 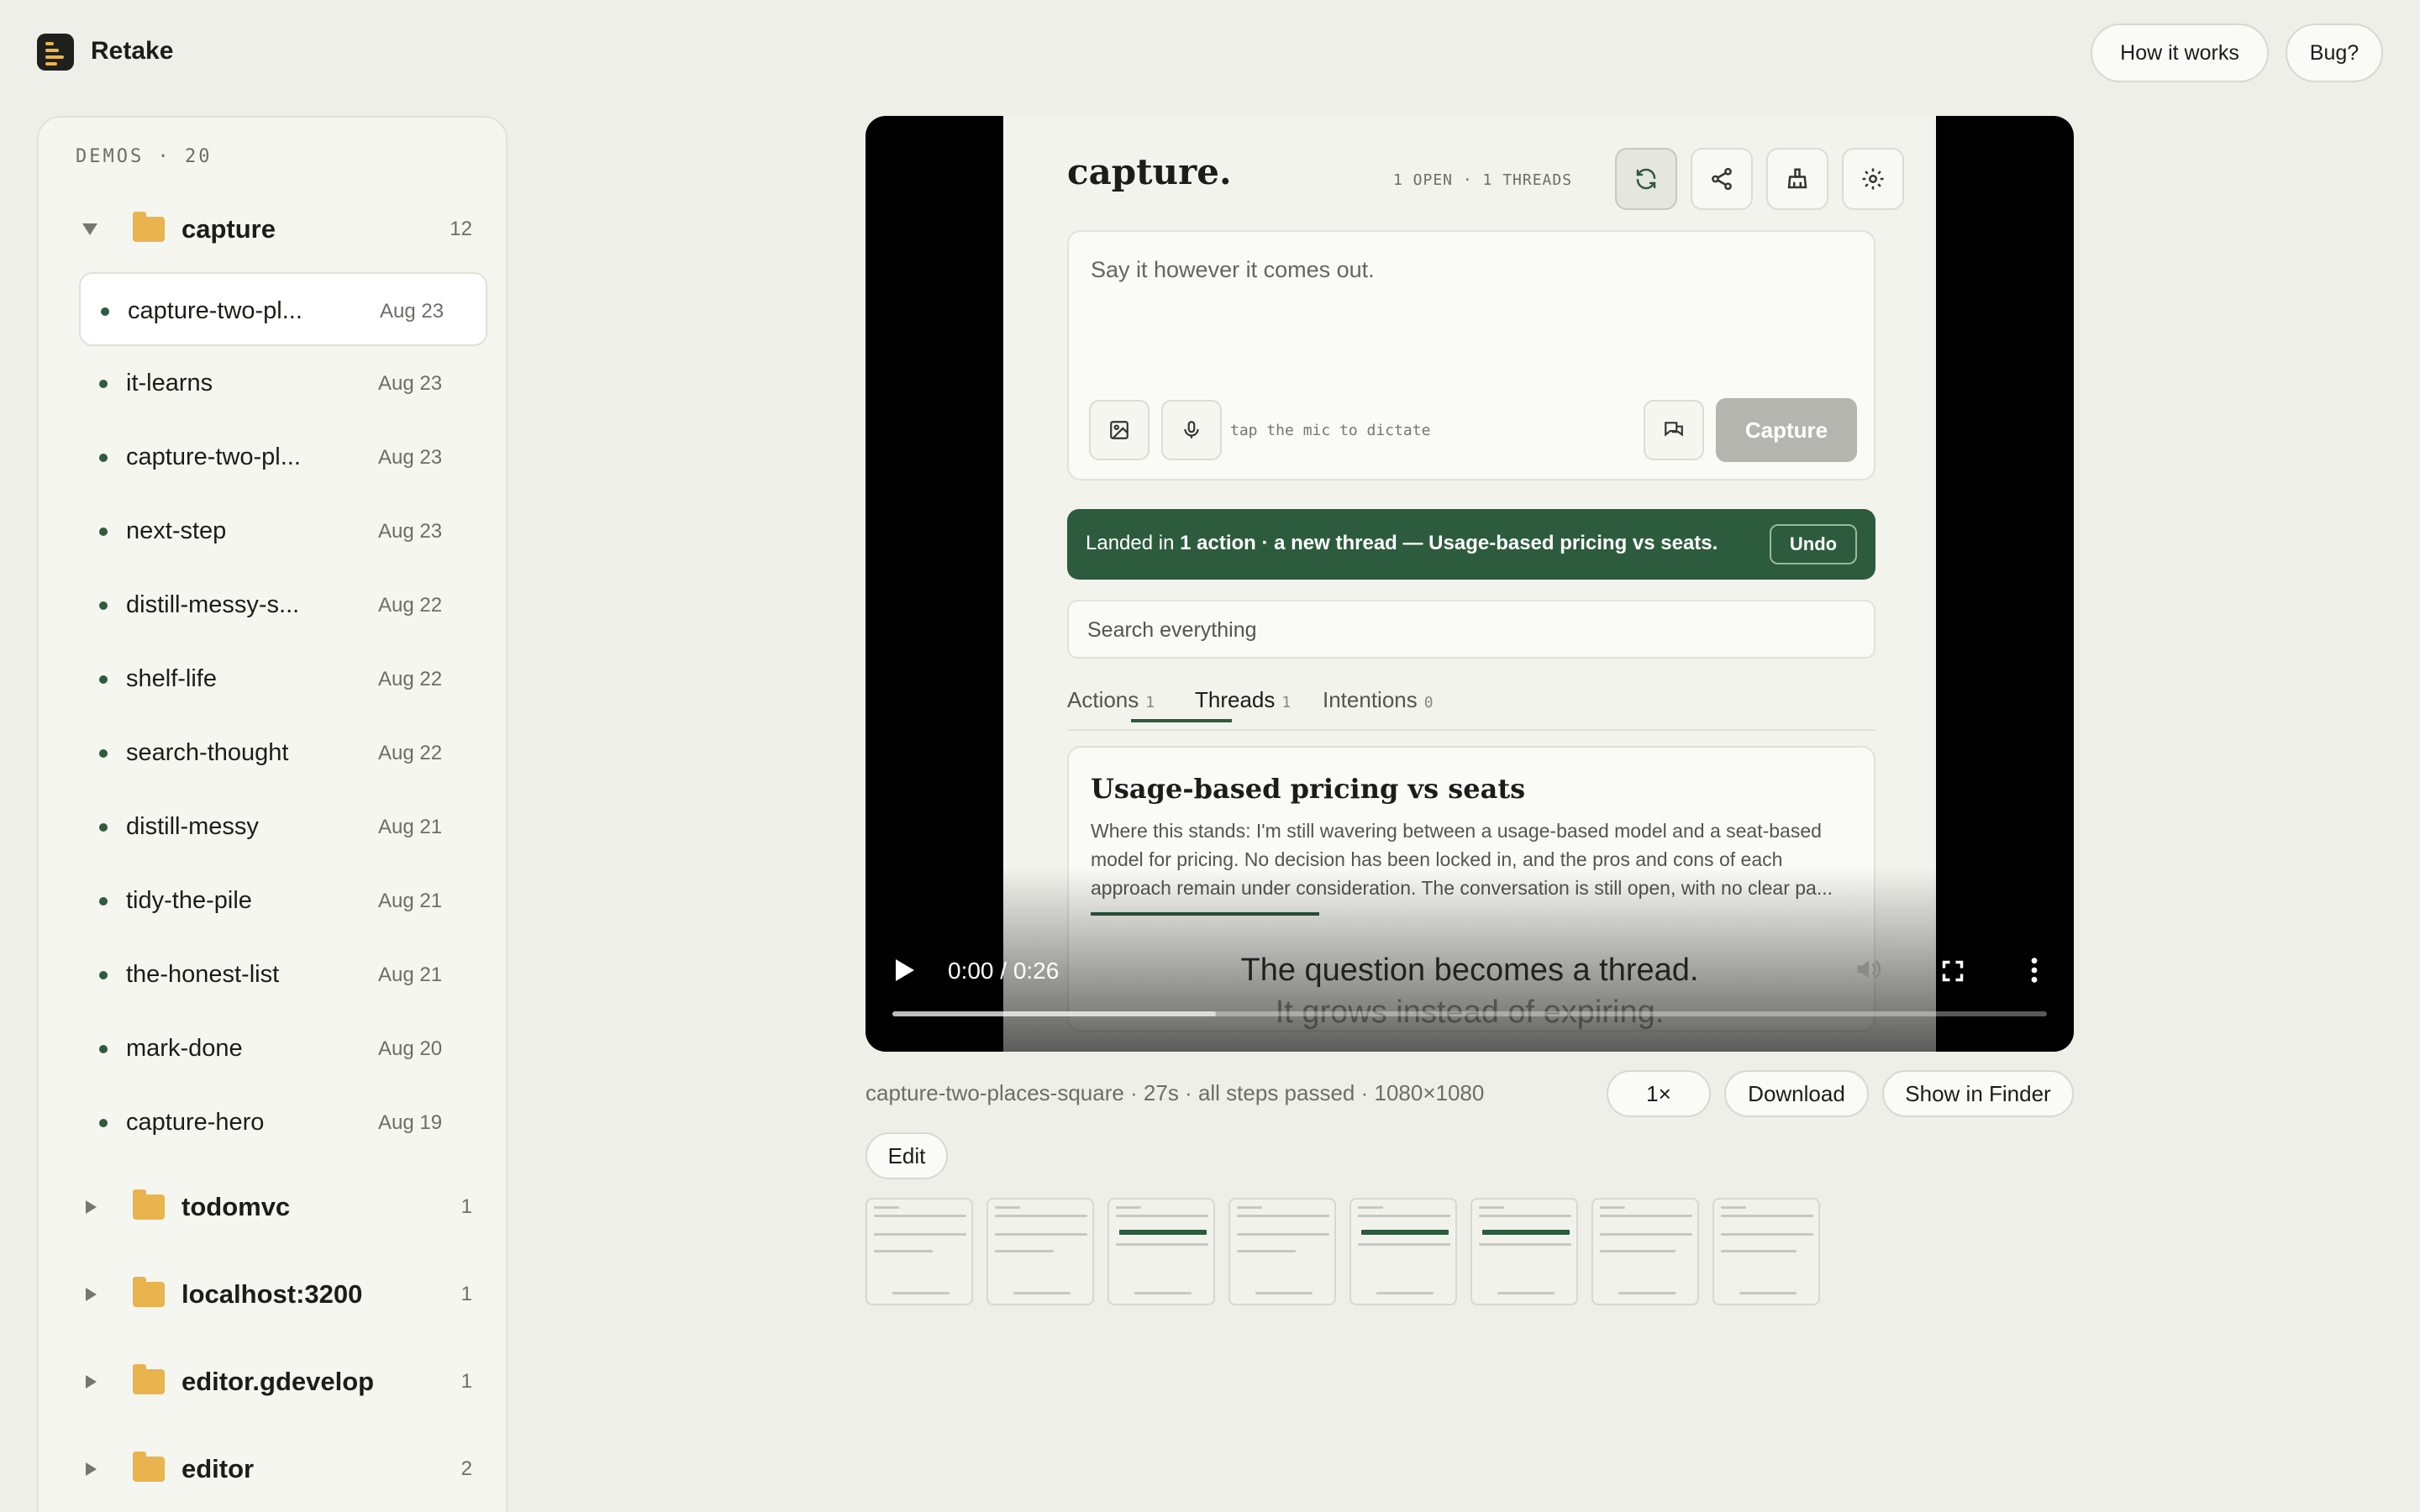 I want to click on demo-item: it-learns Aug 23, so click(x=283, y=383).